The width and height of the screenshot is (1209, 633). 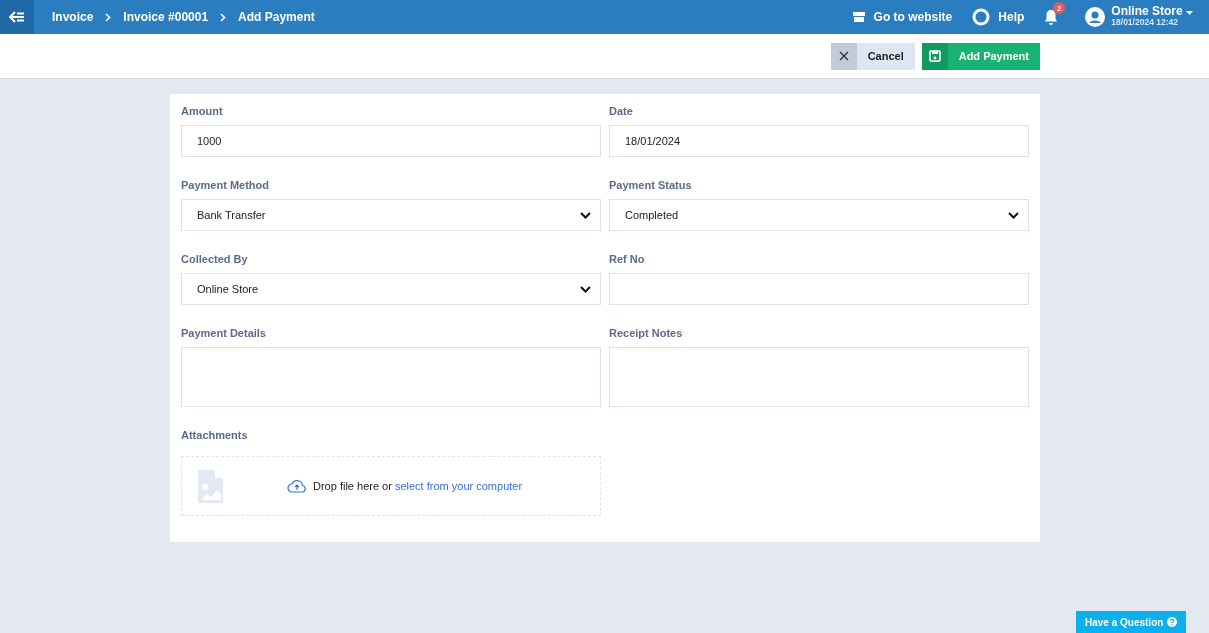 I want to click on file-drop-zone: Drop file here or select from your computer, so click(x=391, y=486).